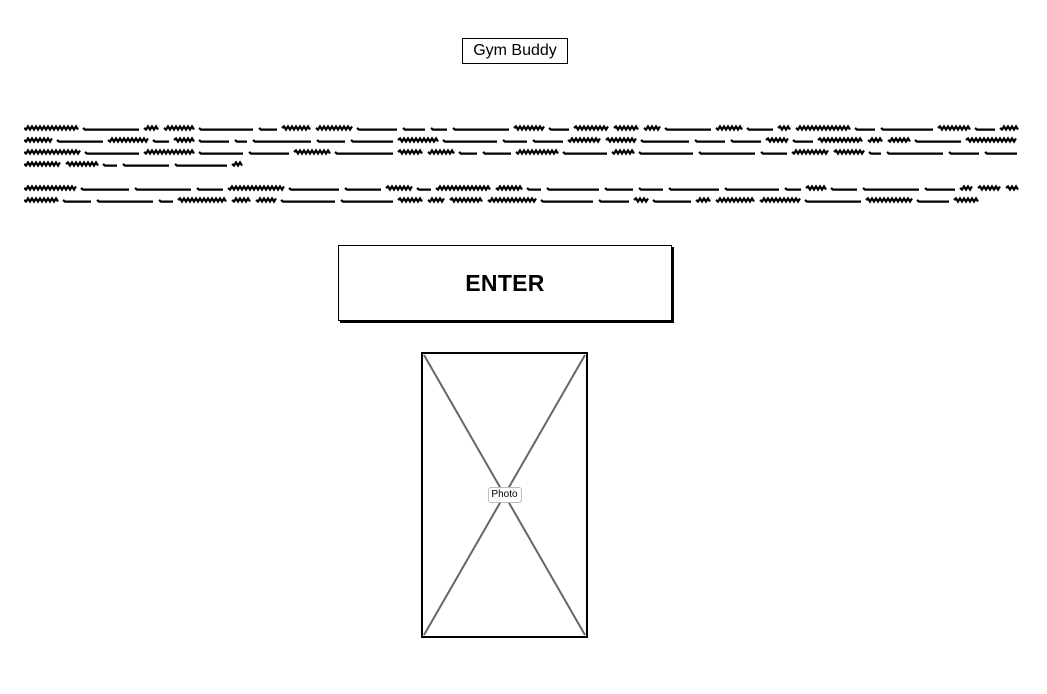 This screenshot has width=1047, height=694. Describe the element at coordinates (505, 283) in the screenshot. I see `enter-button: ENTER` at that location.